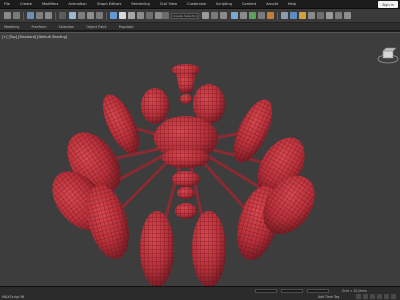 Image resolution: width=400 pixels, height=300 pixels. What do you see at coordinates (214, 15) in the screenshot?
I see `mirror-icon` at bounding box center [214, 15].